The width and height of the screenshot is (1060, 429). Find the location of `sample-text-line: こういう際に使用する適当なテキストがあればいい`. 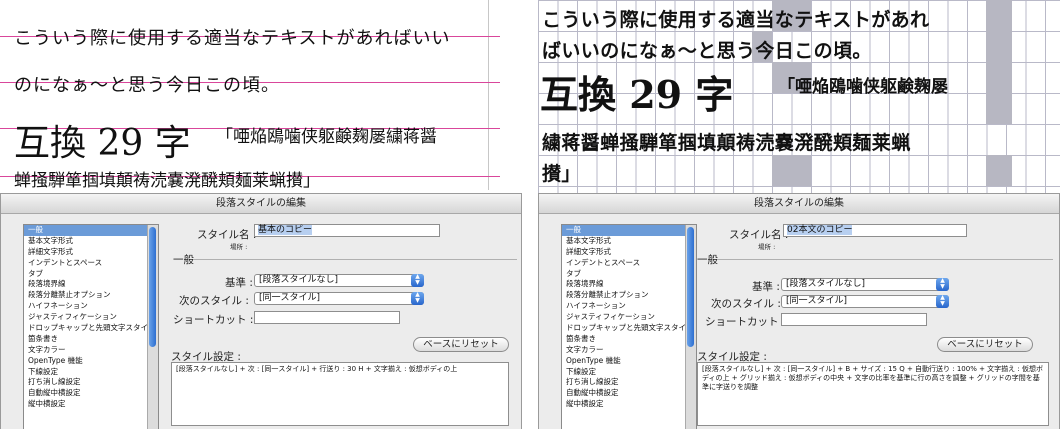

sample-text-line: こういう際に使用する適当なテキストがあればいい is located at coordinates (232, 38).